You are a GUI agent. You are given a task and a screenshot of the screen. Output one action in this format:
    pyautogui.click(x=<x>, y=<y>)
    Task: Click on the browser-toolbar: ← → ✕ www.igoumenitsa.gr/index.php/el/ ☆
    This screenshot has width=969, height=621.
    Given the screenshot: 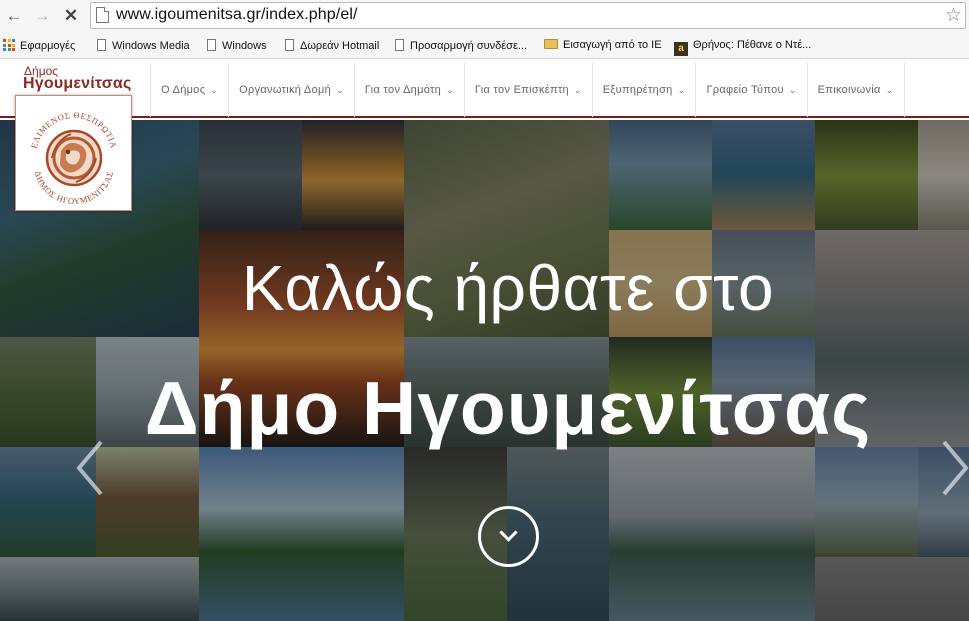 What is the action you would take?
    pyautogui.click(x=484, y=16)
    